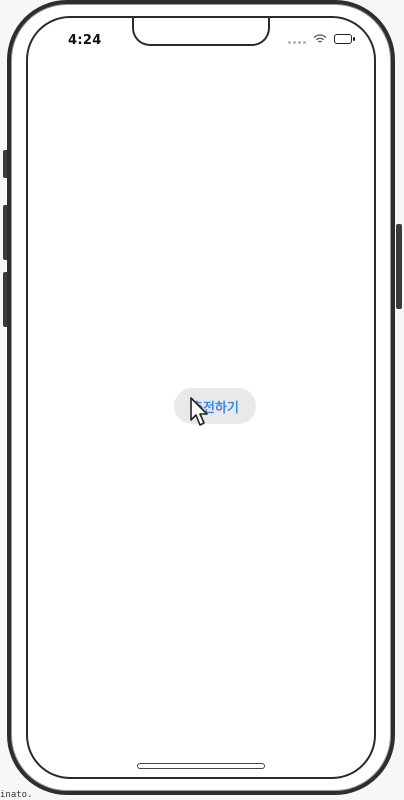  I want to click on footer-text: inato., so click(16, 795).